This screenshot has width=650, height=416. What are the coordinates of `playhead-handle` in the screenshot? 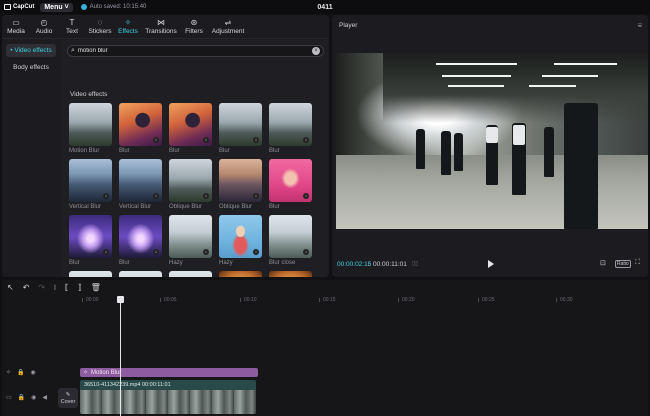 It's located at (120, 299).